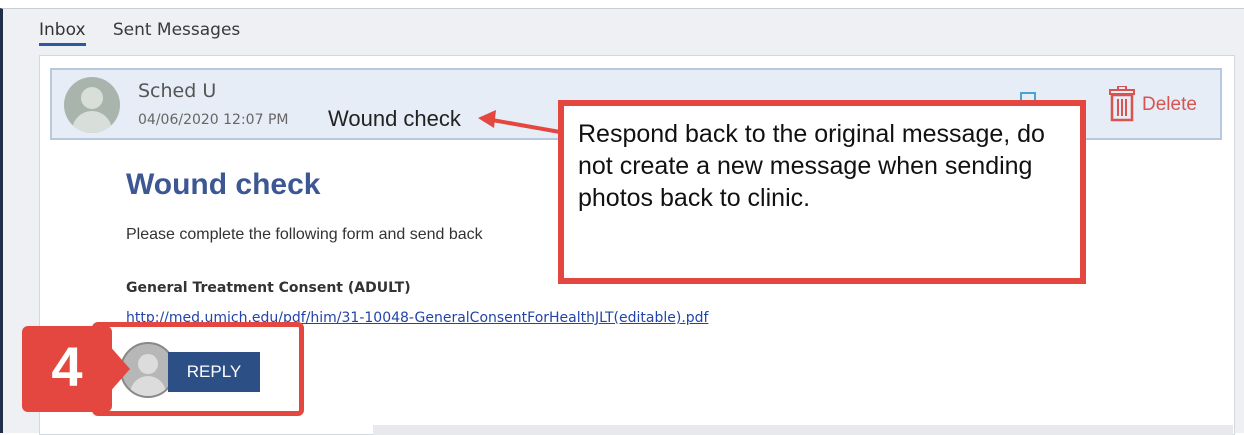 The image size is (1244, 435). Describe the element at coordinates (176, 31) in the screenshot. I see `tab-sent-messages: Sent Messages` at that location.